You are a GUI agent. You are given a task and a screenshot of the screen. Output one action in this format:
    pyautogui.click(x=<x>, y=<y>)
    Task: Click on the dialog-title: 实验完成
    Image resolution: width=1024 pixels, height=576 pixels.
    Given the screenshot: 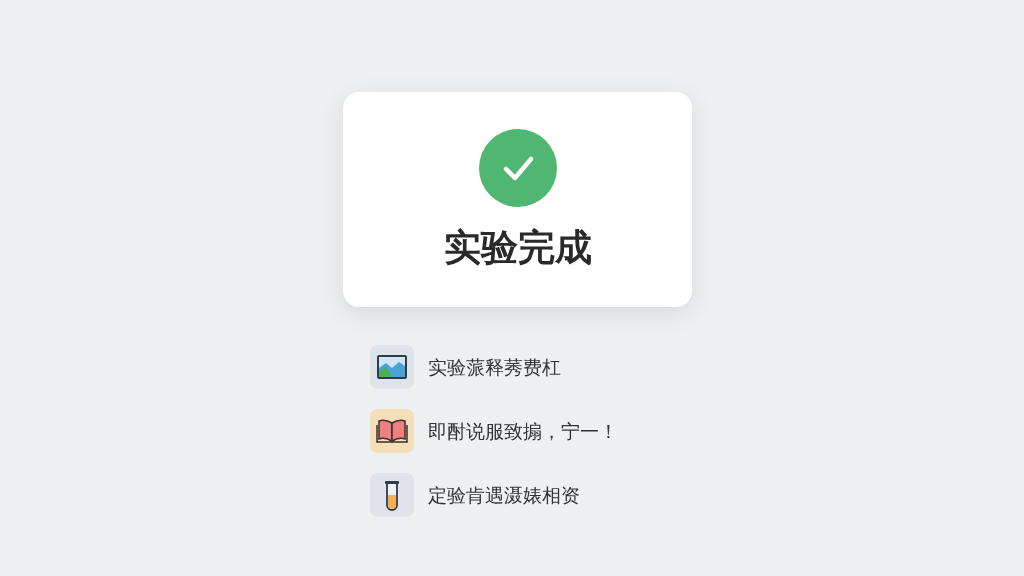 What is the action you would take?
    pyautogui.click(x=517, y=247)
    